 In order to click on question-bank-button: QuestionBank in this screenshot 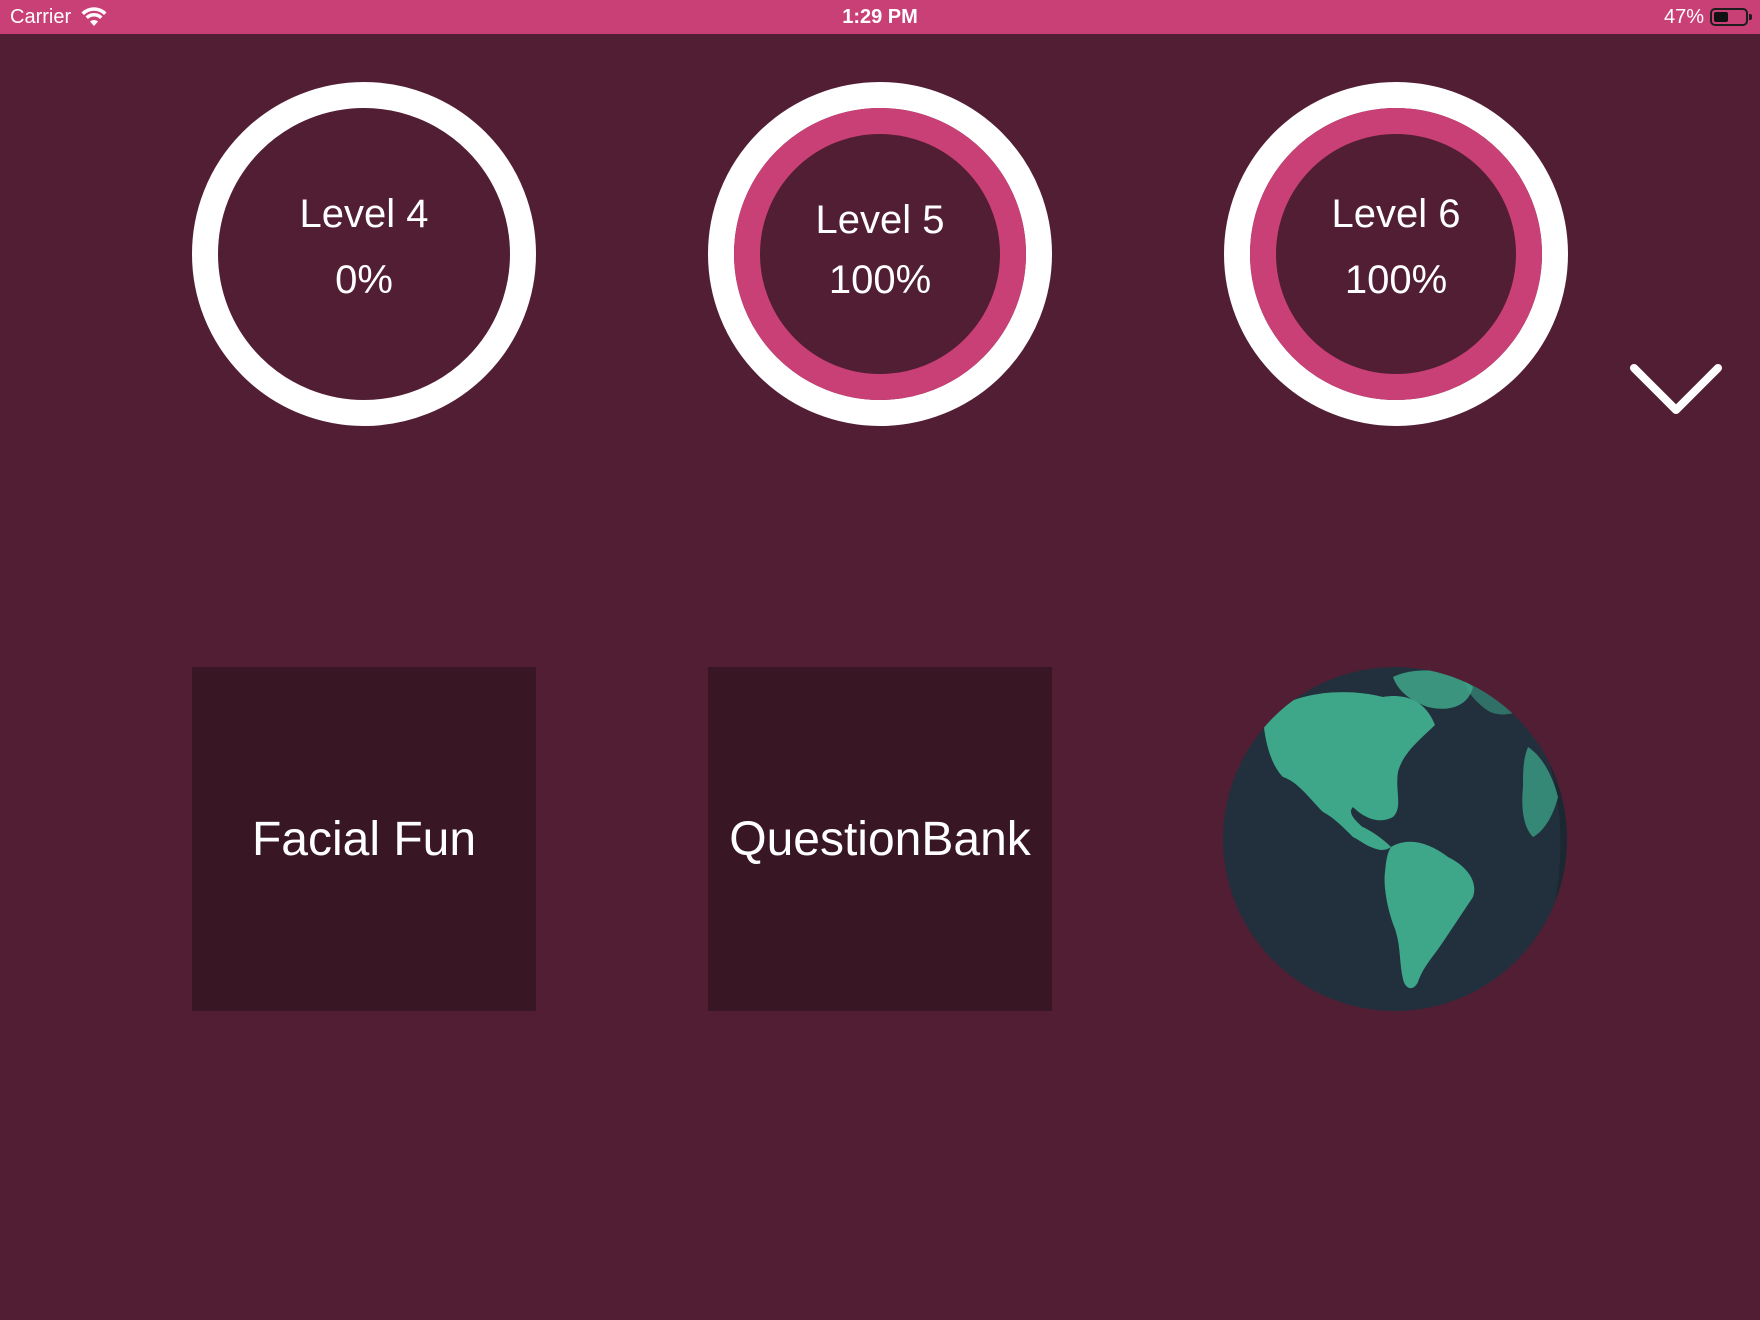, I will do `click(880, 839)`.